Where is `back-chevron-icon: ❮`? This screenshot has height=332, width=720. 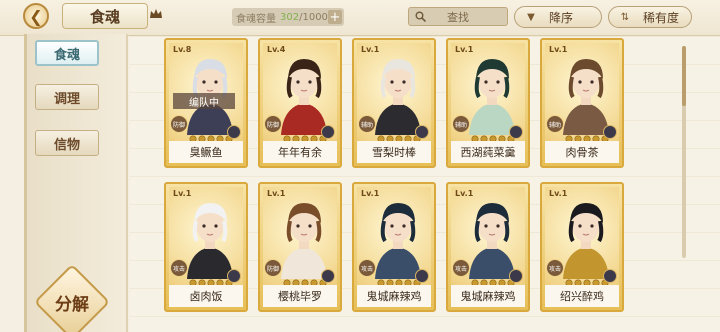 back-chevron-icon: ❮ is located at coordinates (36, 16).